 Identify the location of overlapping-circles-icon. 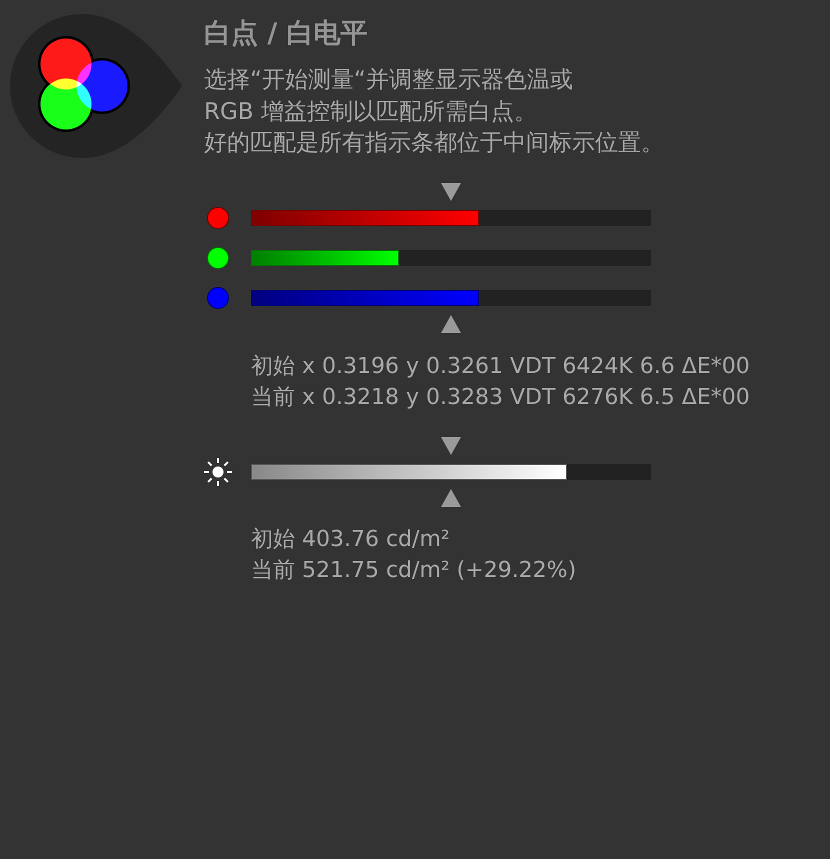
(96, 86).